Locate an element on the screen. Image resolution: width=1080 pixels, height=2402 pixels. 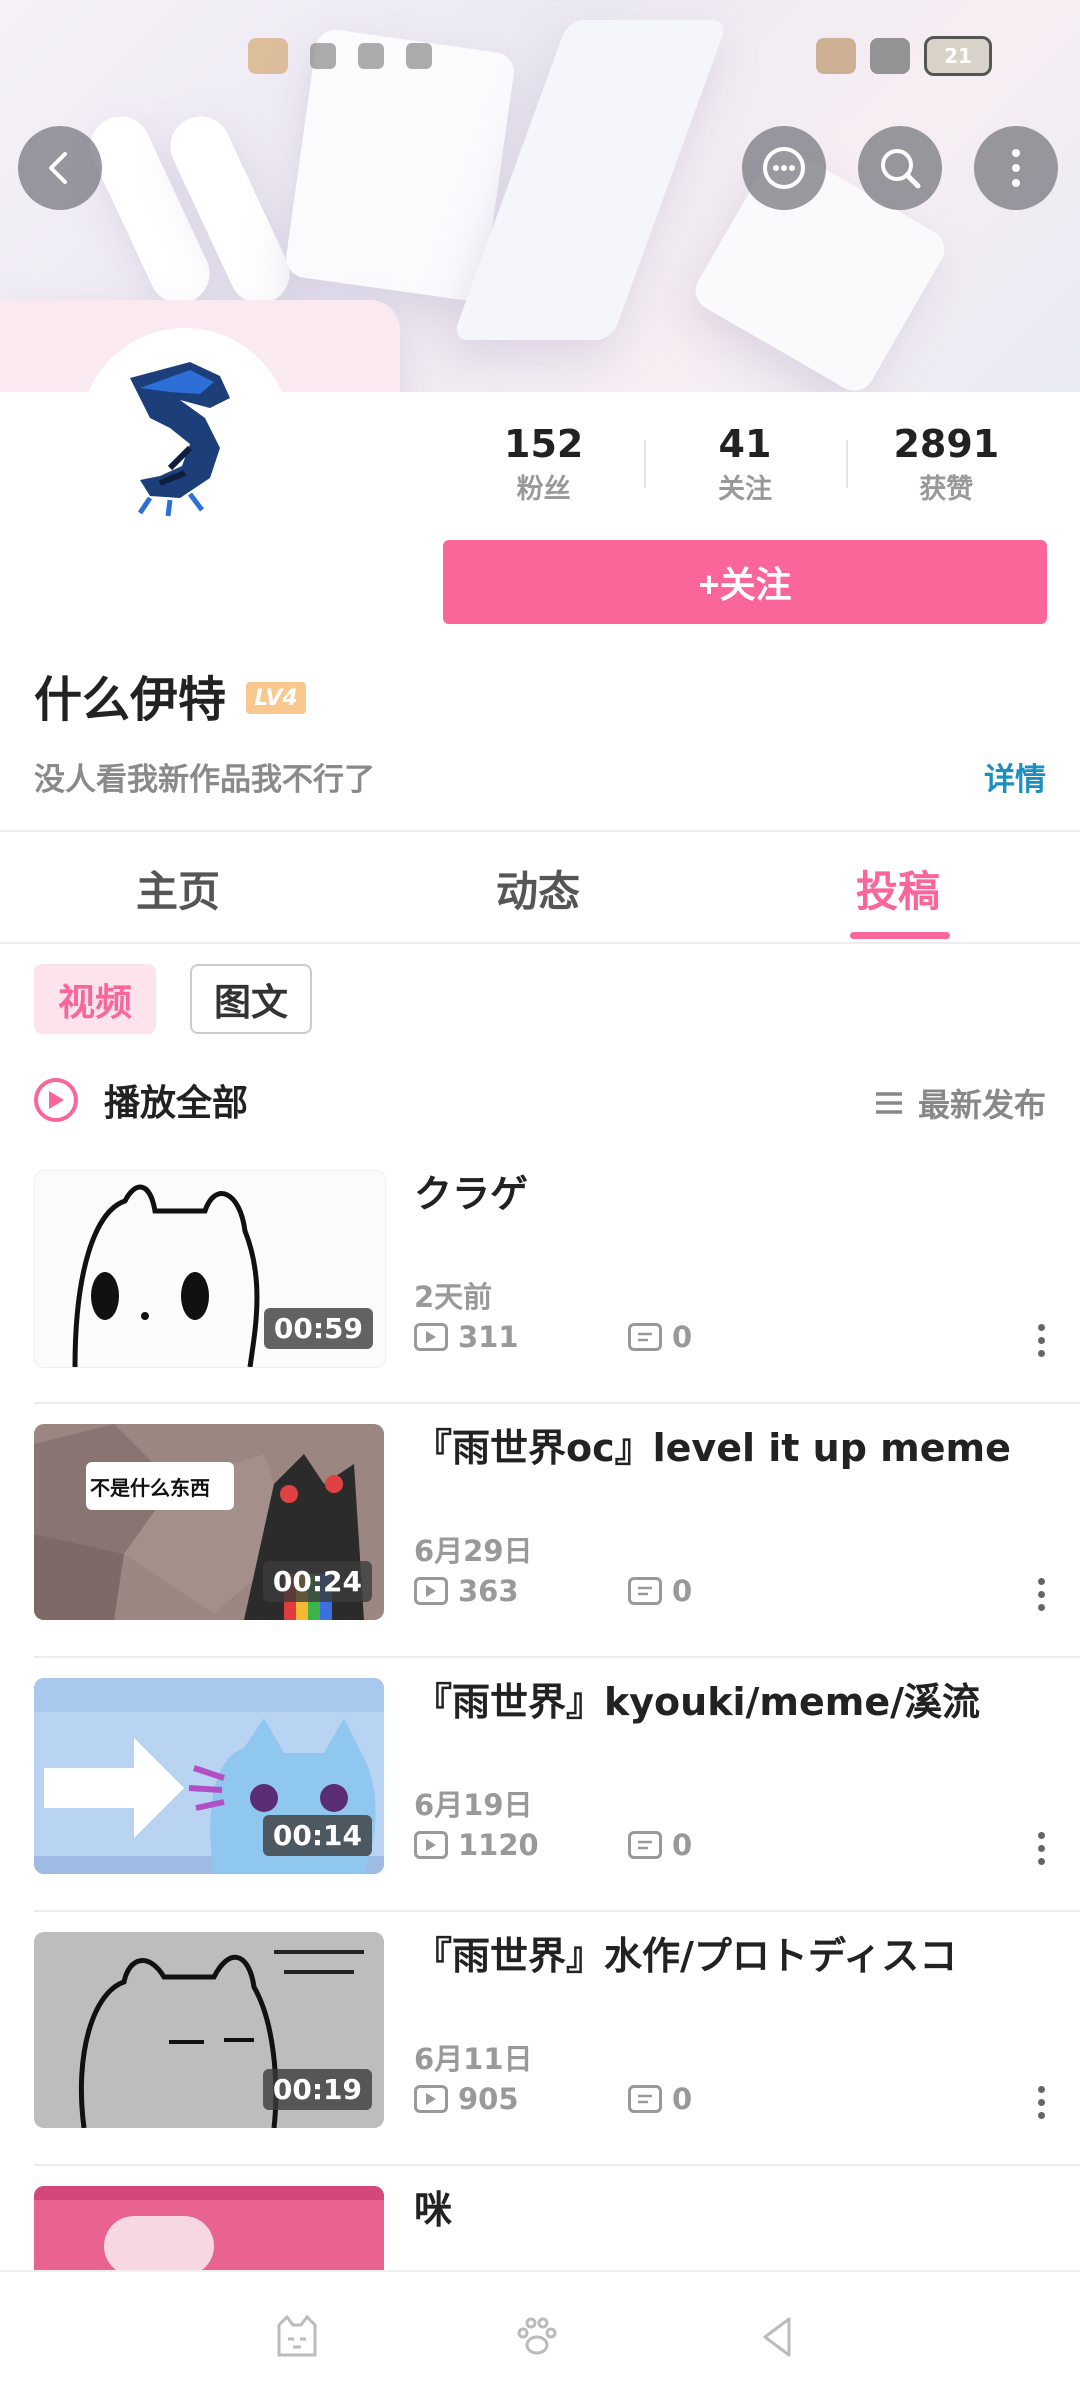
chat-bubble-icon is located at coordinates (784, 168).